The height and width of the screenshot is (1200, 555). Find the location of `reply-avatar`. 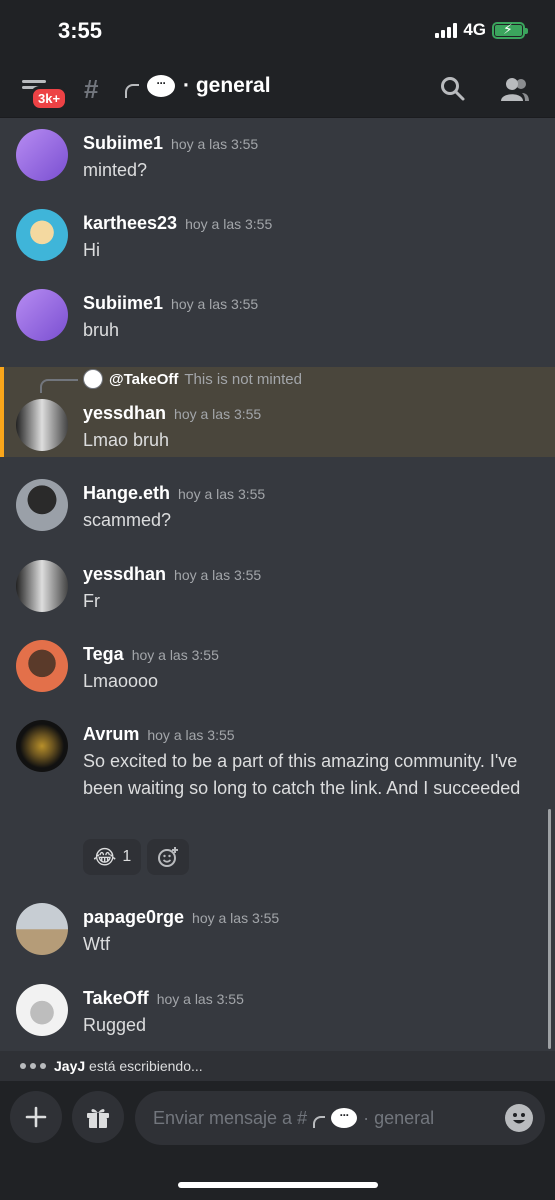

reply-avatar is located at coordinates (93, 379).